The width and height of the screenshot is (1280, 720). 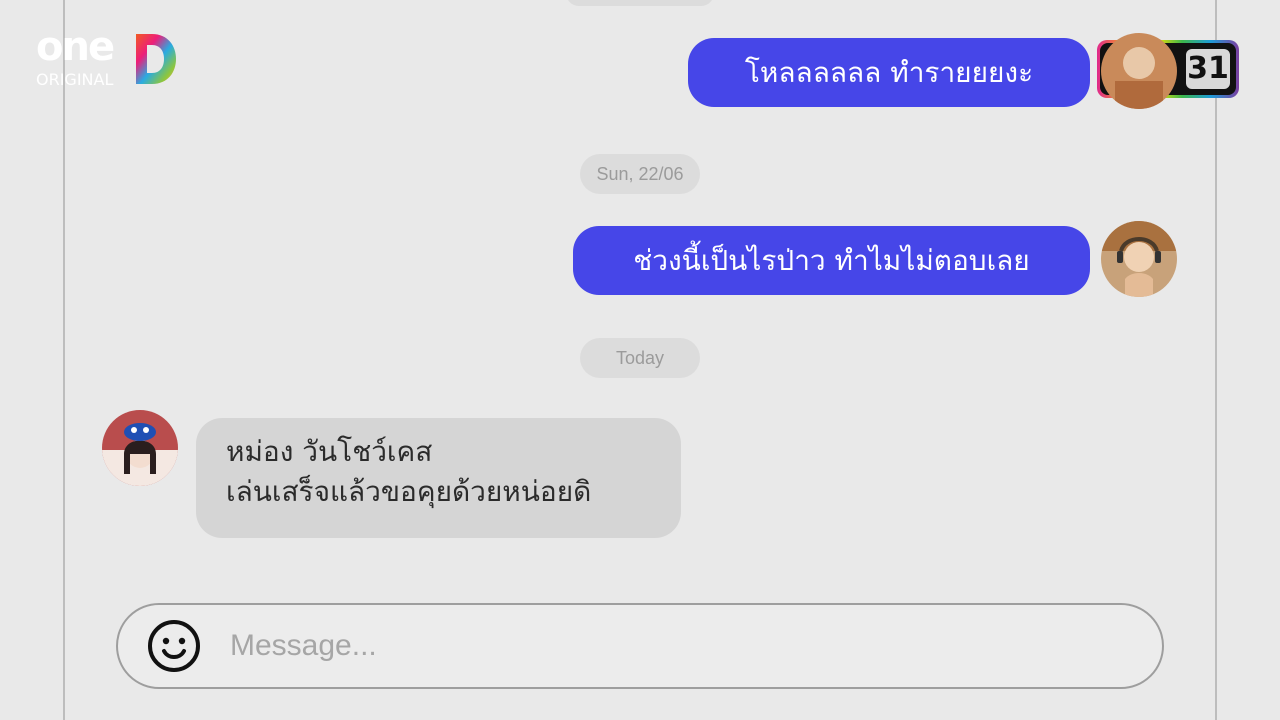 What do you see at coordinates (329, 451) in the screenshot?
I see `message-text-line: หม่อง วันโชว์เคส` at bounding box center [329, 451].